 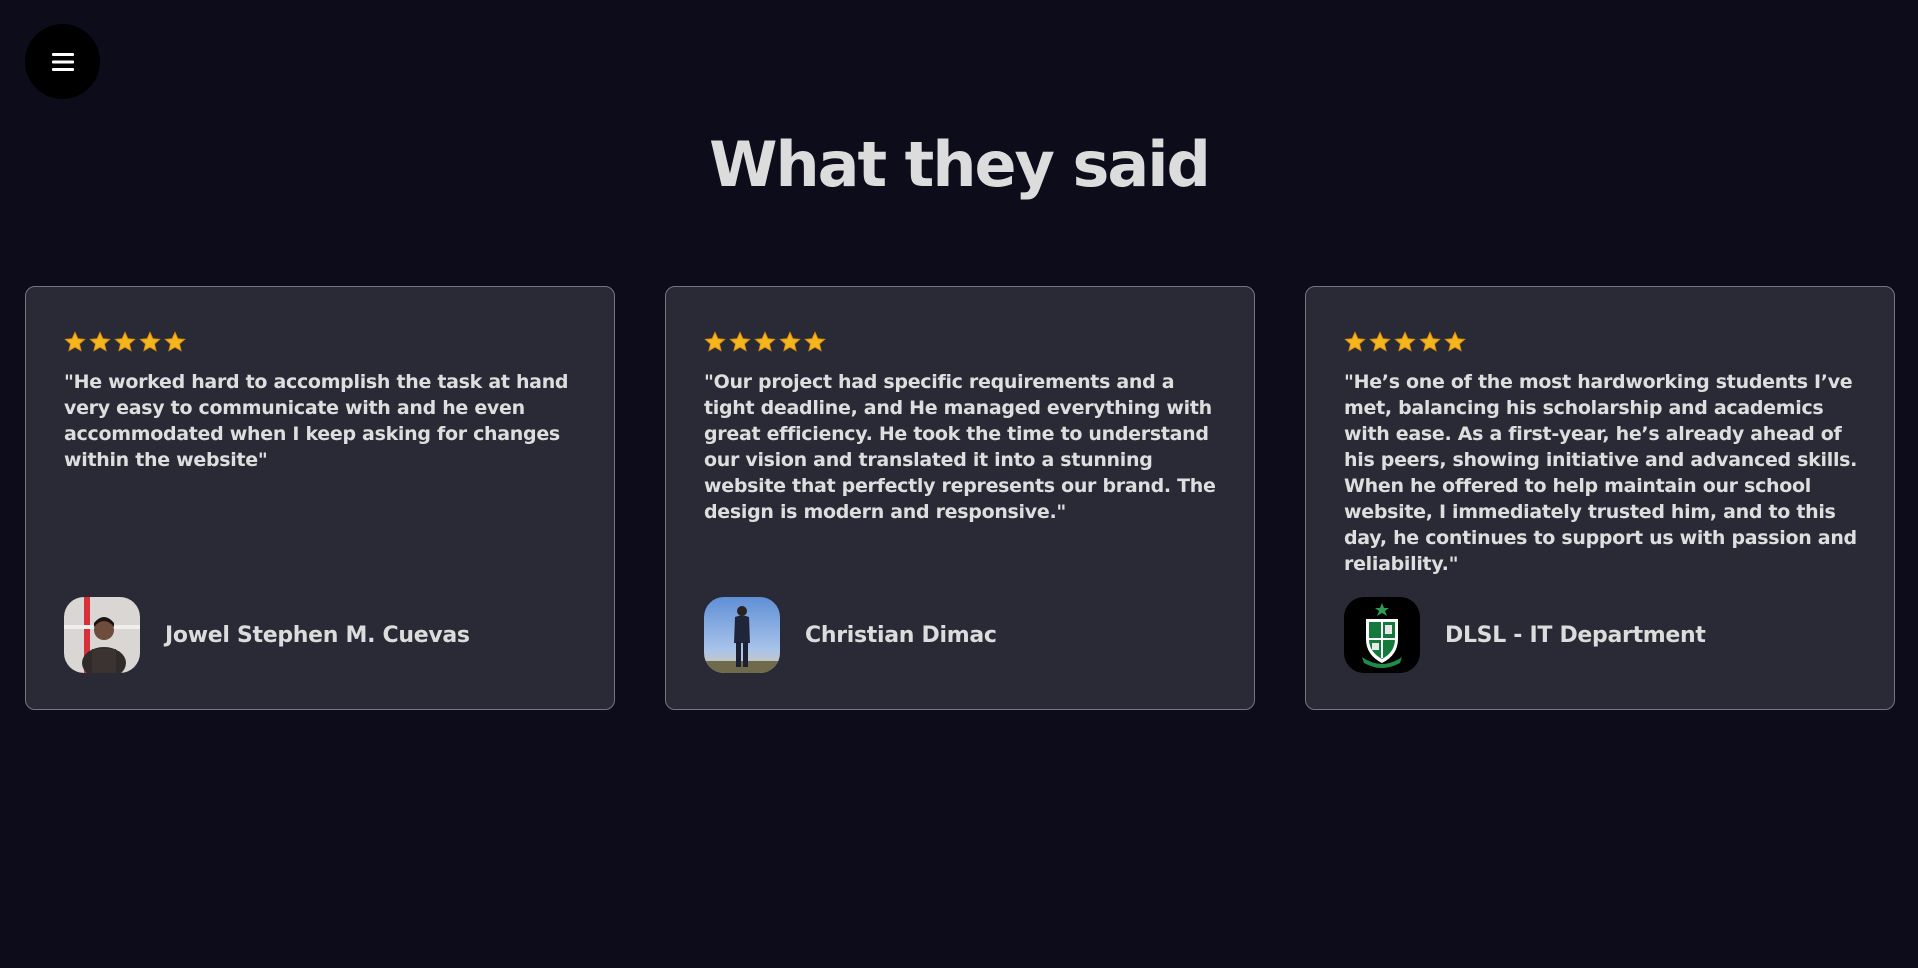 What do you see at coordinates (317, 635) in the screenshot?
I see `author-name: Jowel Stephen M. Cuevas` at bounding box center [317, 635].